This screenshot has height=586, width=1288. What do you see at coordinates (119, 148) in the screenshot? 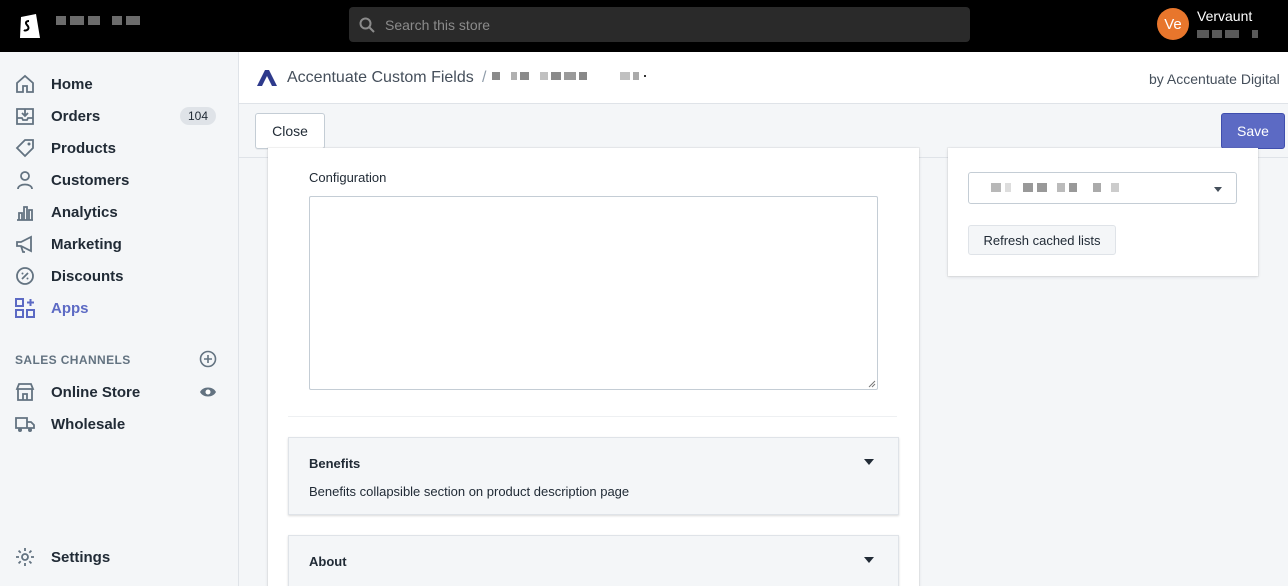
I see `sidebar-item-products: Products` at bounding box center [119, 148].